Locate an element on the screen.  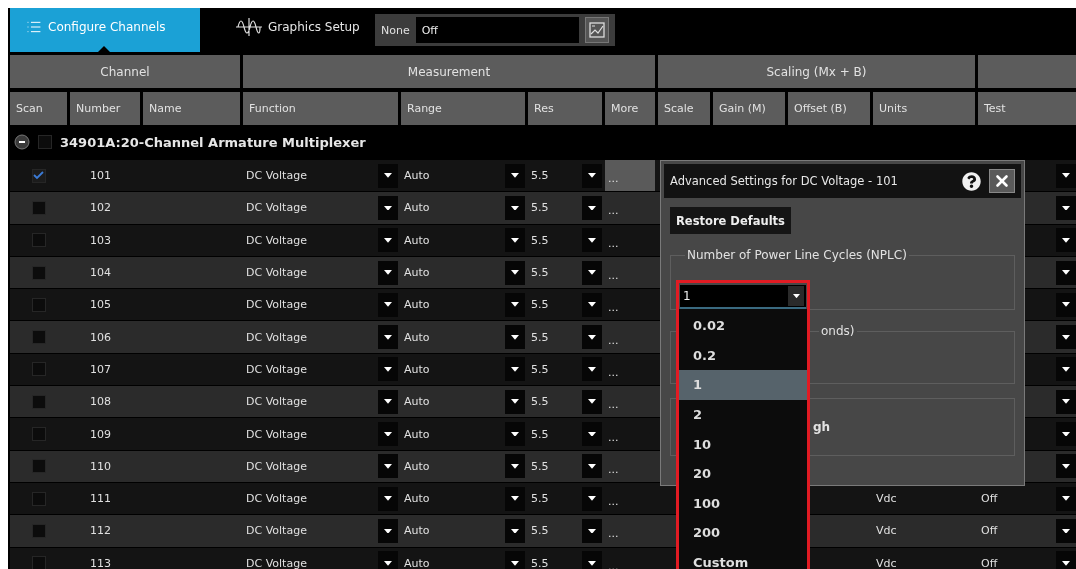
channel-number: 105 is located at coordinates (100, 305).